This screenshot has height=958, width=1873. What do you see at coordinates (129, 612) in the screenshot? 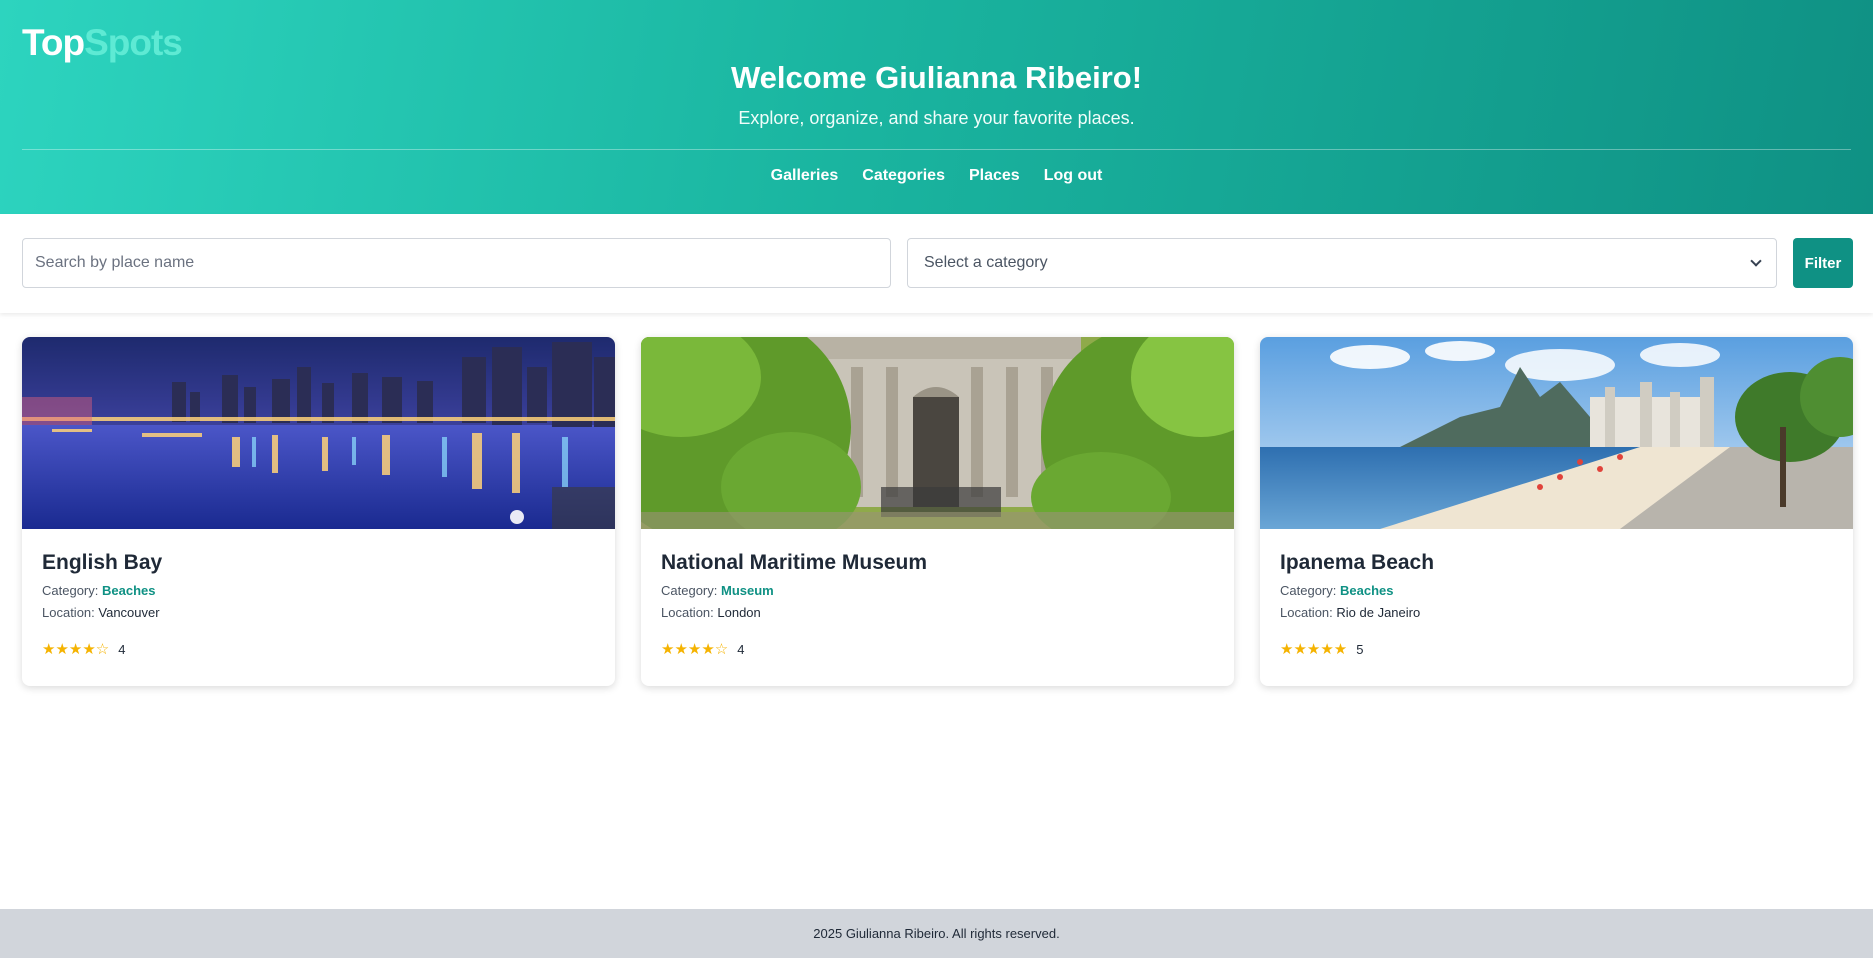
I see `location-value: Vancouver` at bounding box center [129, 612].